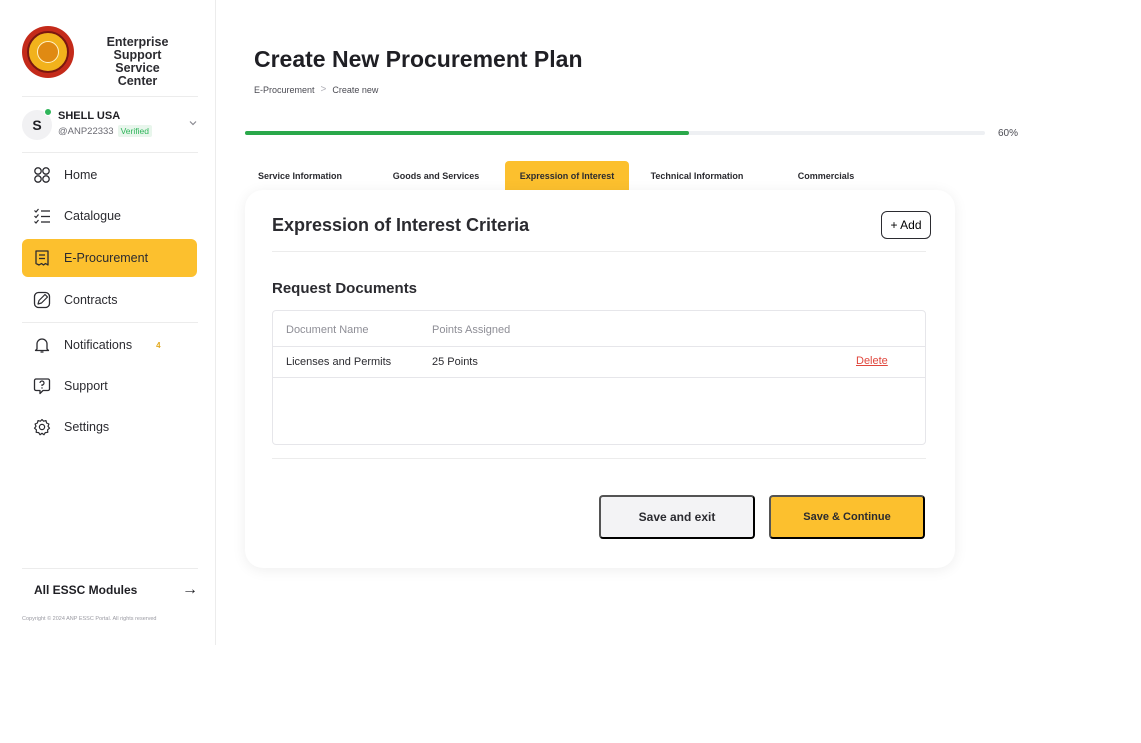 This screenshot has width=1141, height=743. Describe the element at coordinates (1008, 133) in the screenshot. I see `progress-label: 60%` at that location.